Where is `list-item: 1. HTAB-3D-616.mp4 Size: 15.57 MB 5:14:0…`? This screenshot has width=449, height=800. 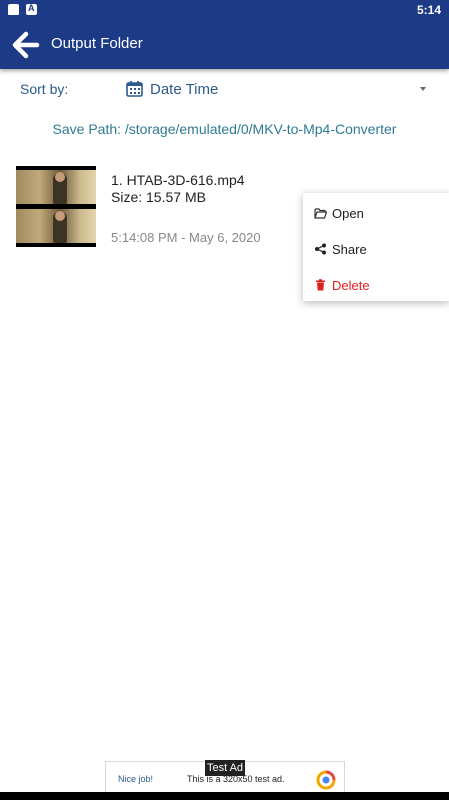
list-item: 1. HTAB-3D-616.mp4 Size: 15.57 MB 5:14:0… is located at coordinates (166, 207).